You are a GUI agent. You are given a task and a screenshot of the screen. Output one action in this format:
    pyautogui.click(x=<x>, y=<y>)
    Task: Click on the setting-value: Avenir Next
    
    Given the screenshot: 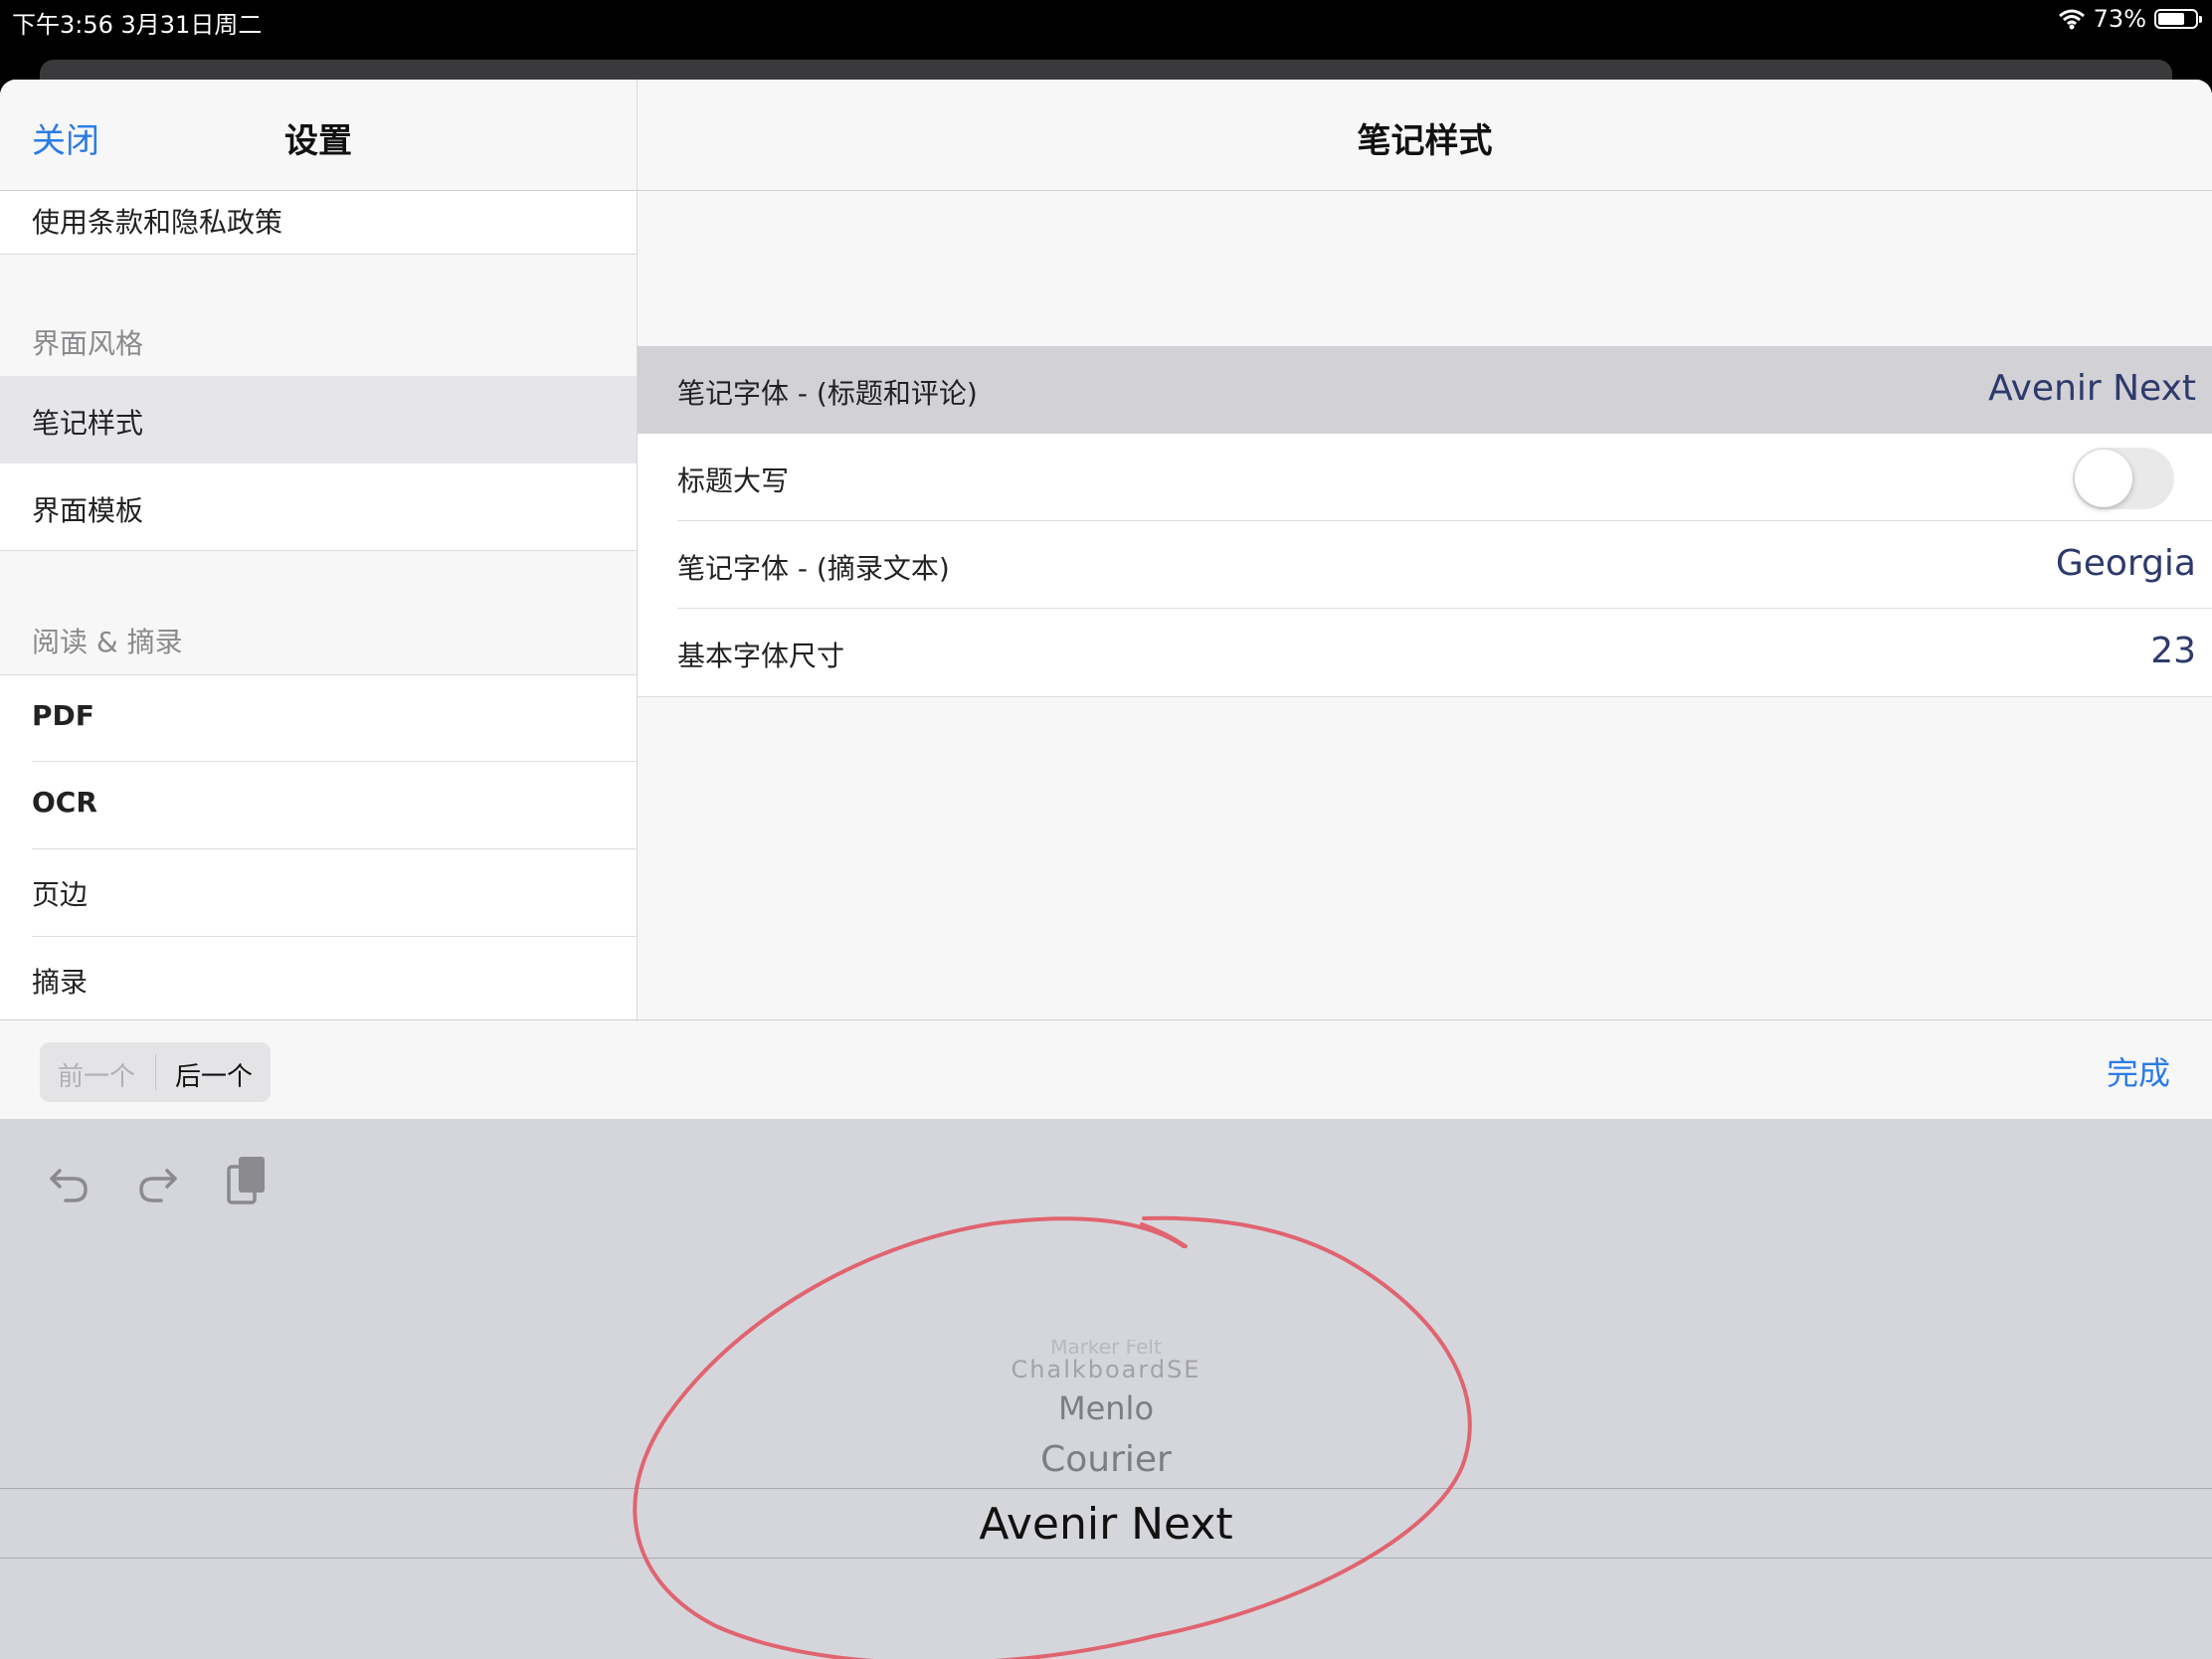 What is the action you would take?
    pyautogui.click(x=2092, y=388)
    